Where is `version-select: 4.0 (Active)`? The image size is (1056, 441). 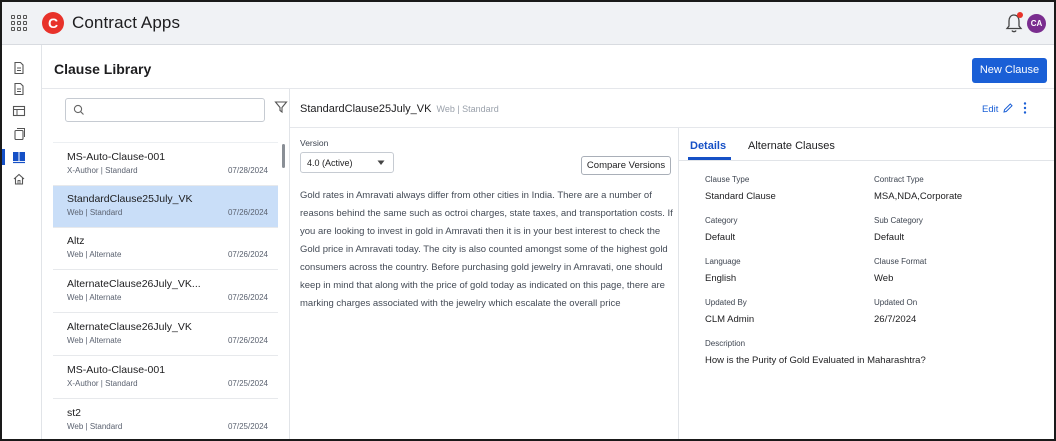
version-select: 4.0 (Active) is located at coordinates (347, 162).